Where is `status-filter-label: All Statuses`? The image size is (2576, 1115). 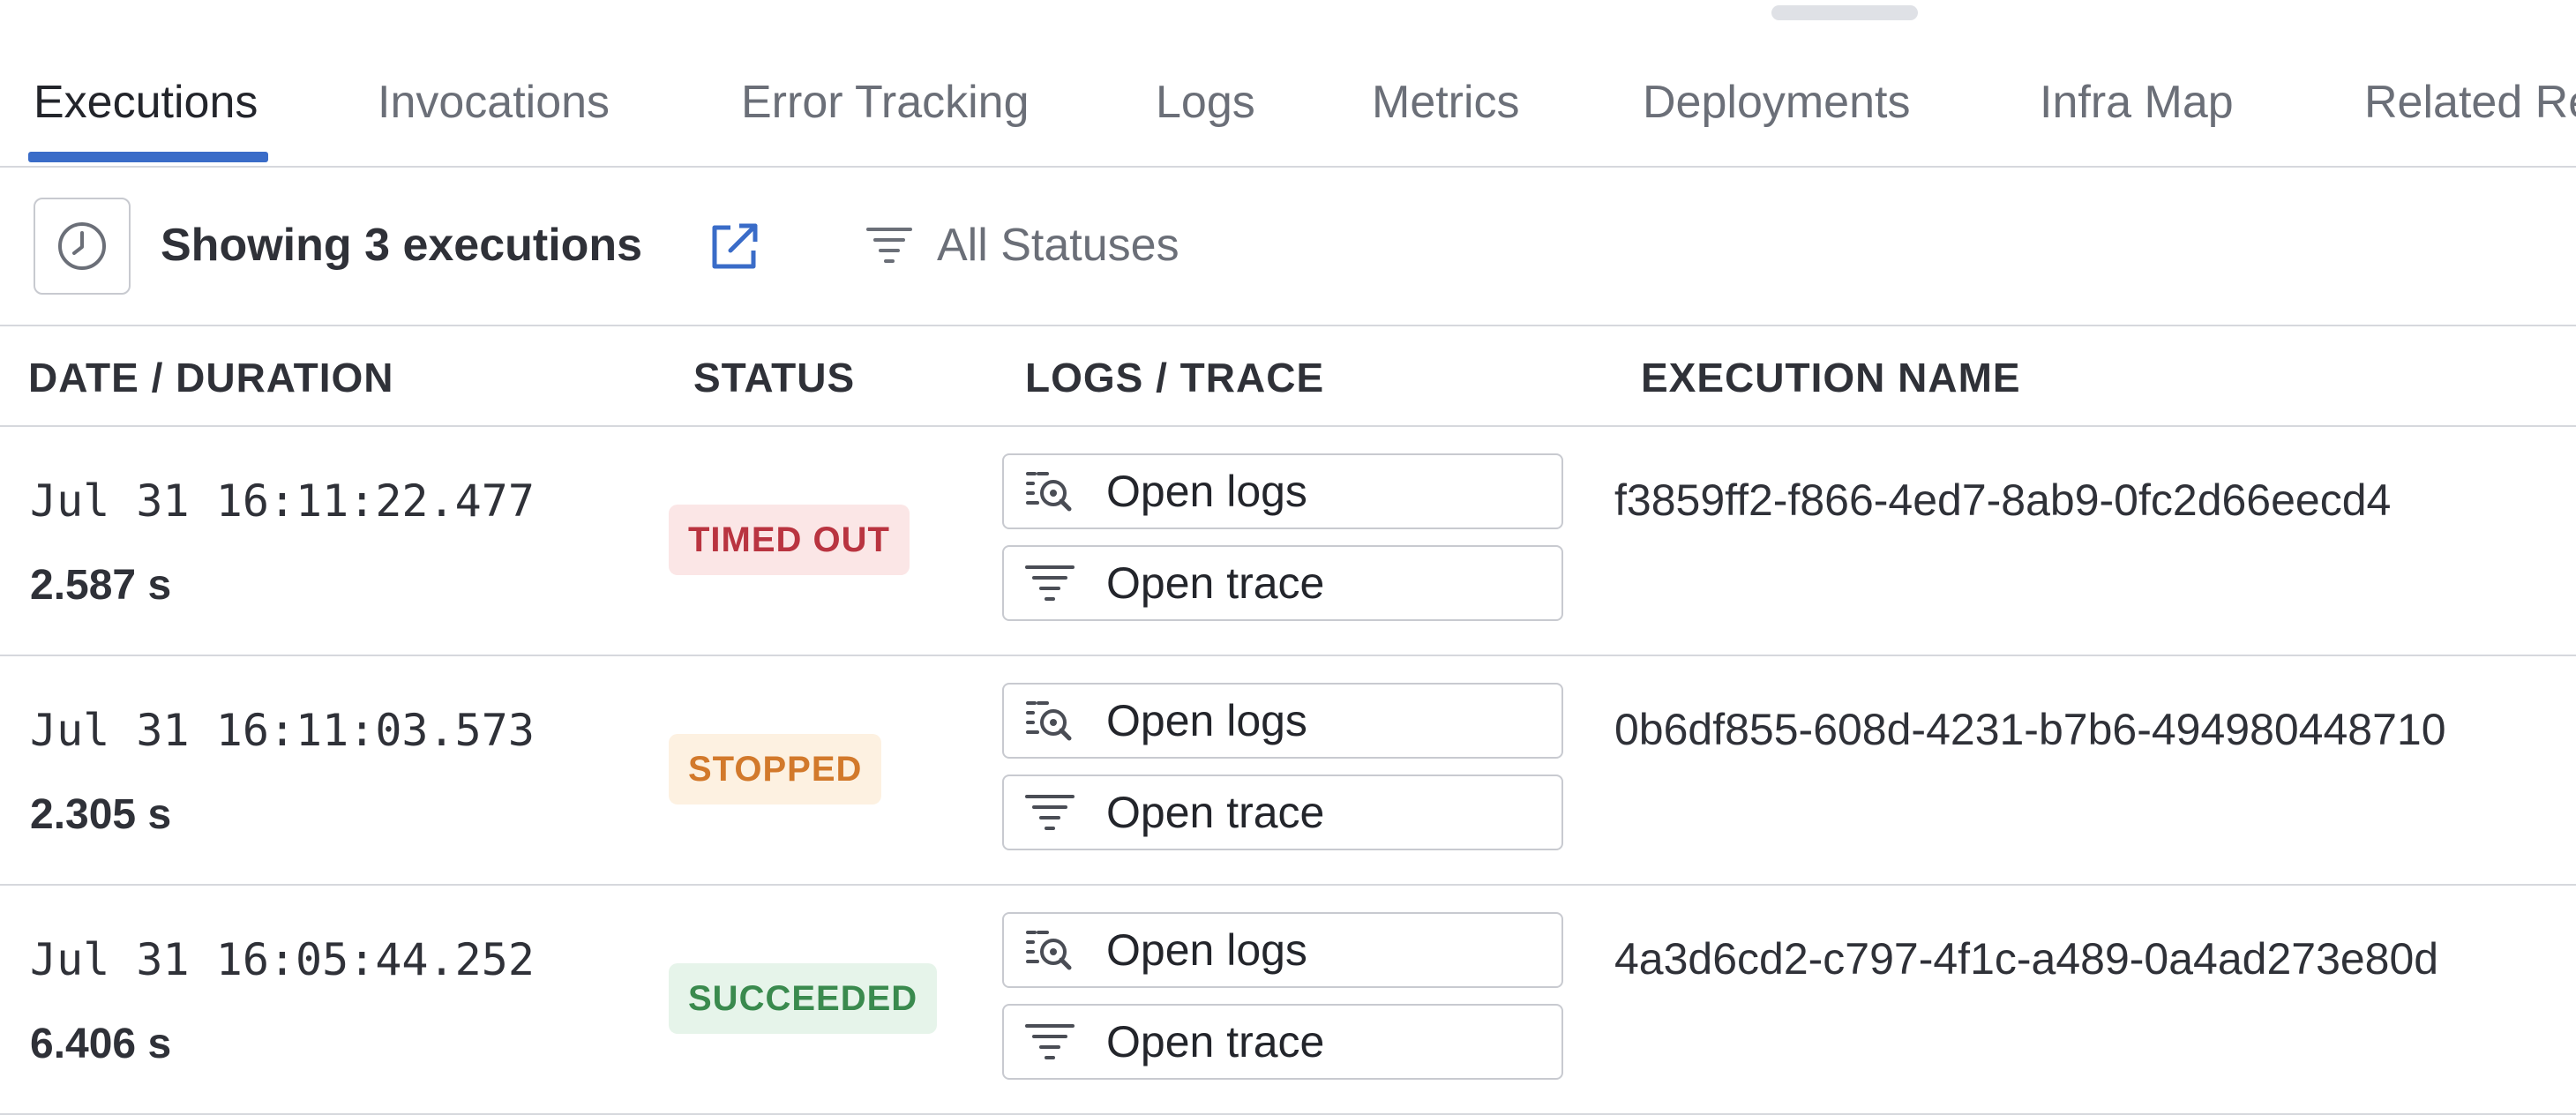
status-filter-label: All Statuses is located at coordinates (1058, 246).